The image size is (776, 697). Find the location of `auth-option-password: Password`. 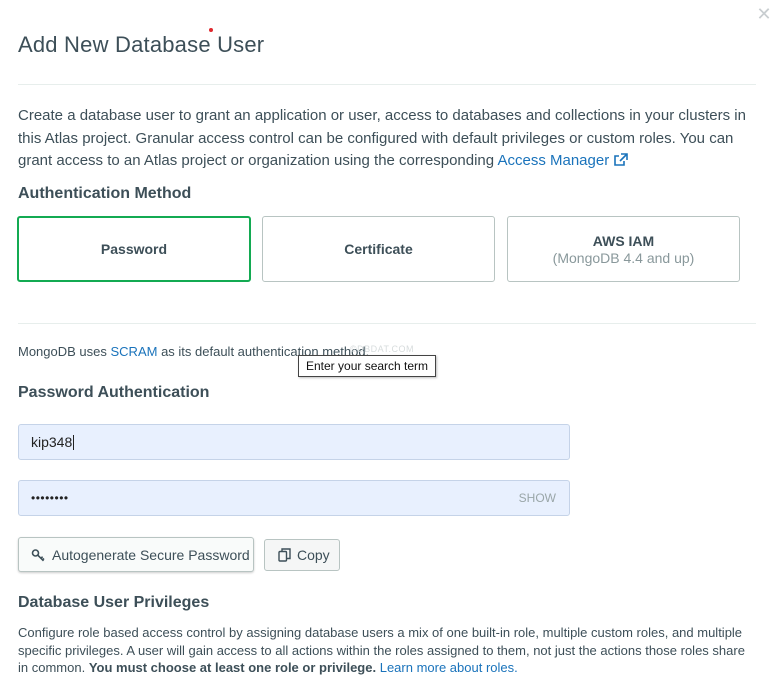

auth-option-password: Password is located at coordinates (134, 249).